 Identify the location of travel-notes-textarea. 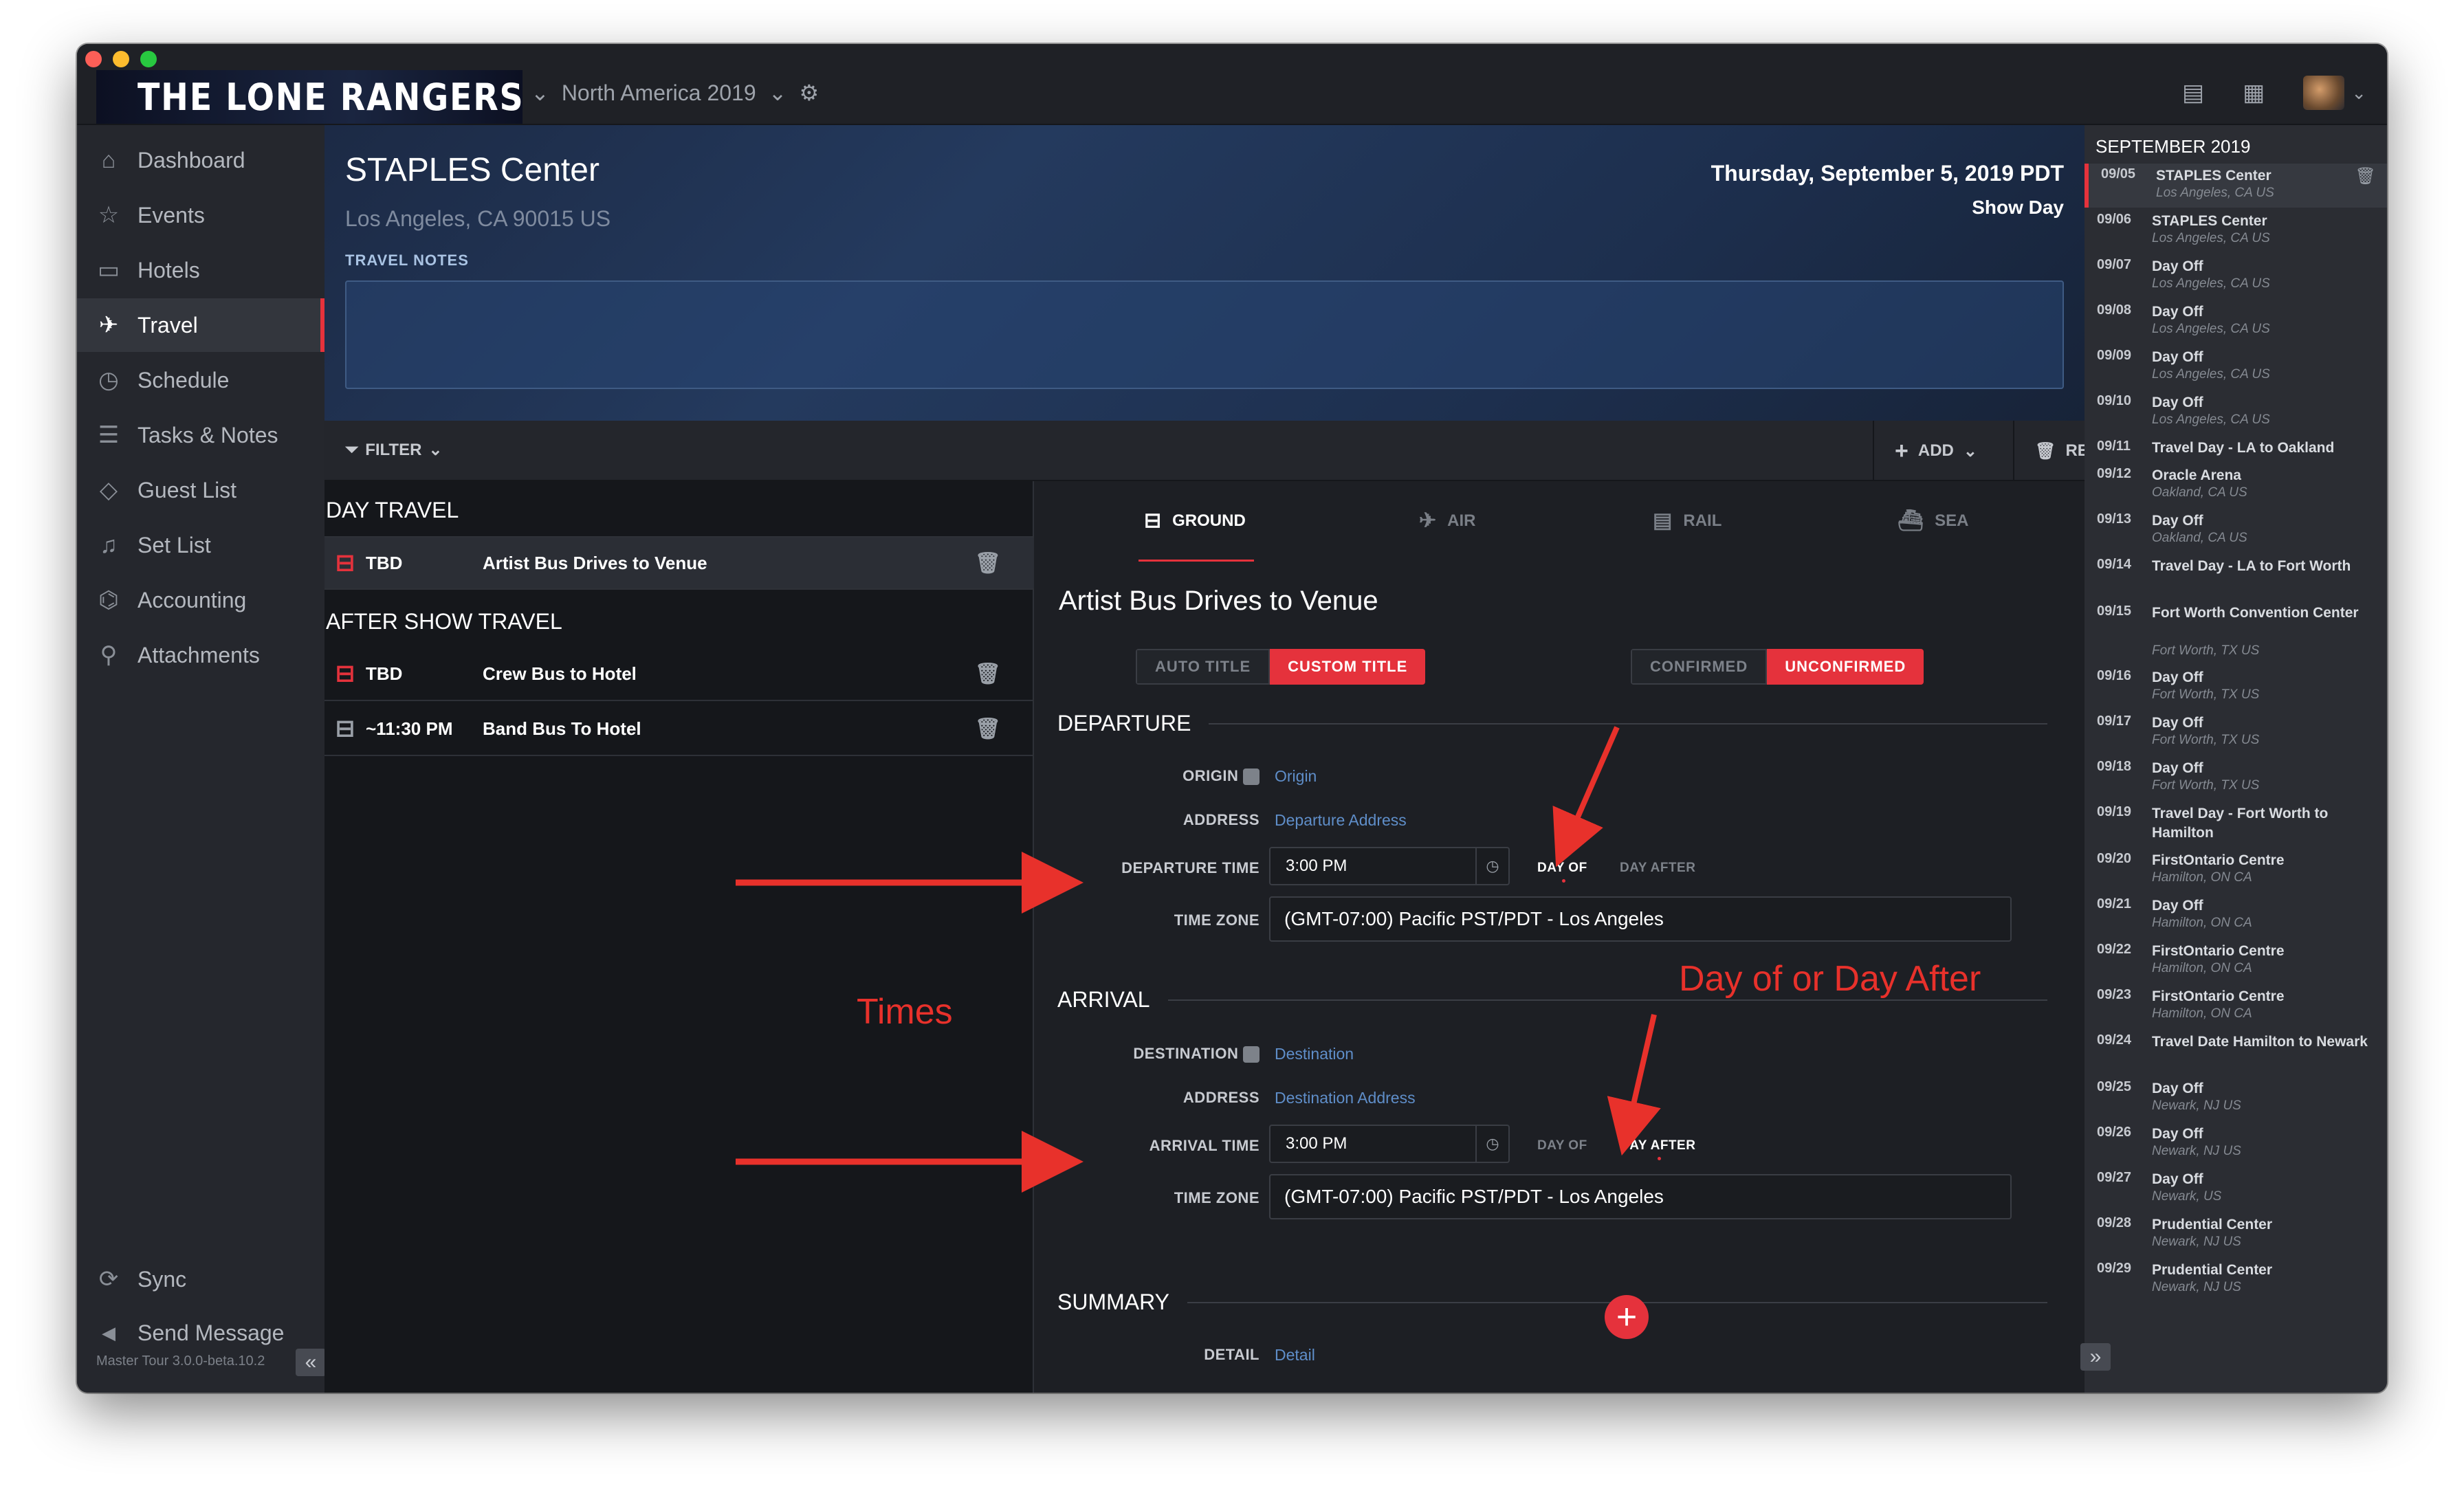
(1204, 334).